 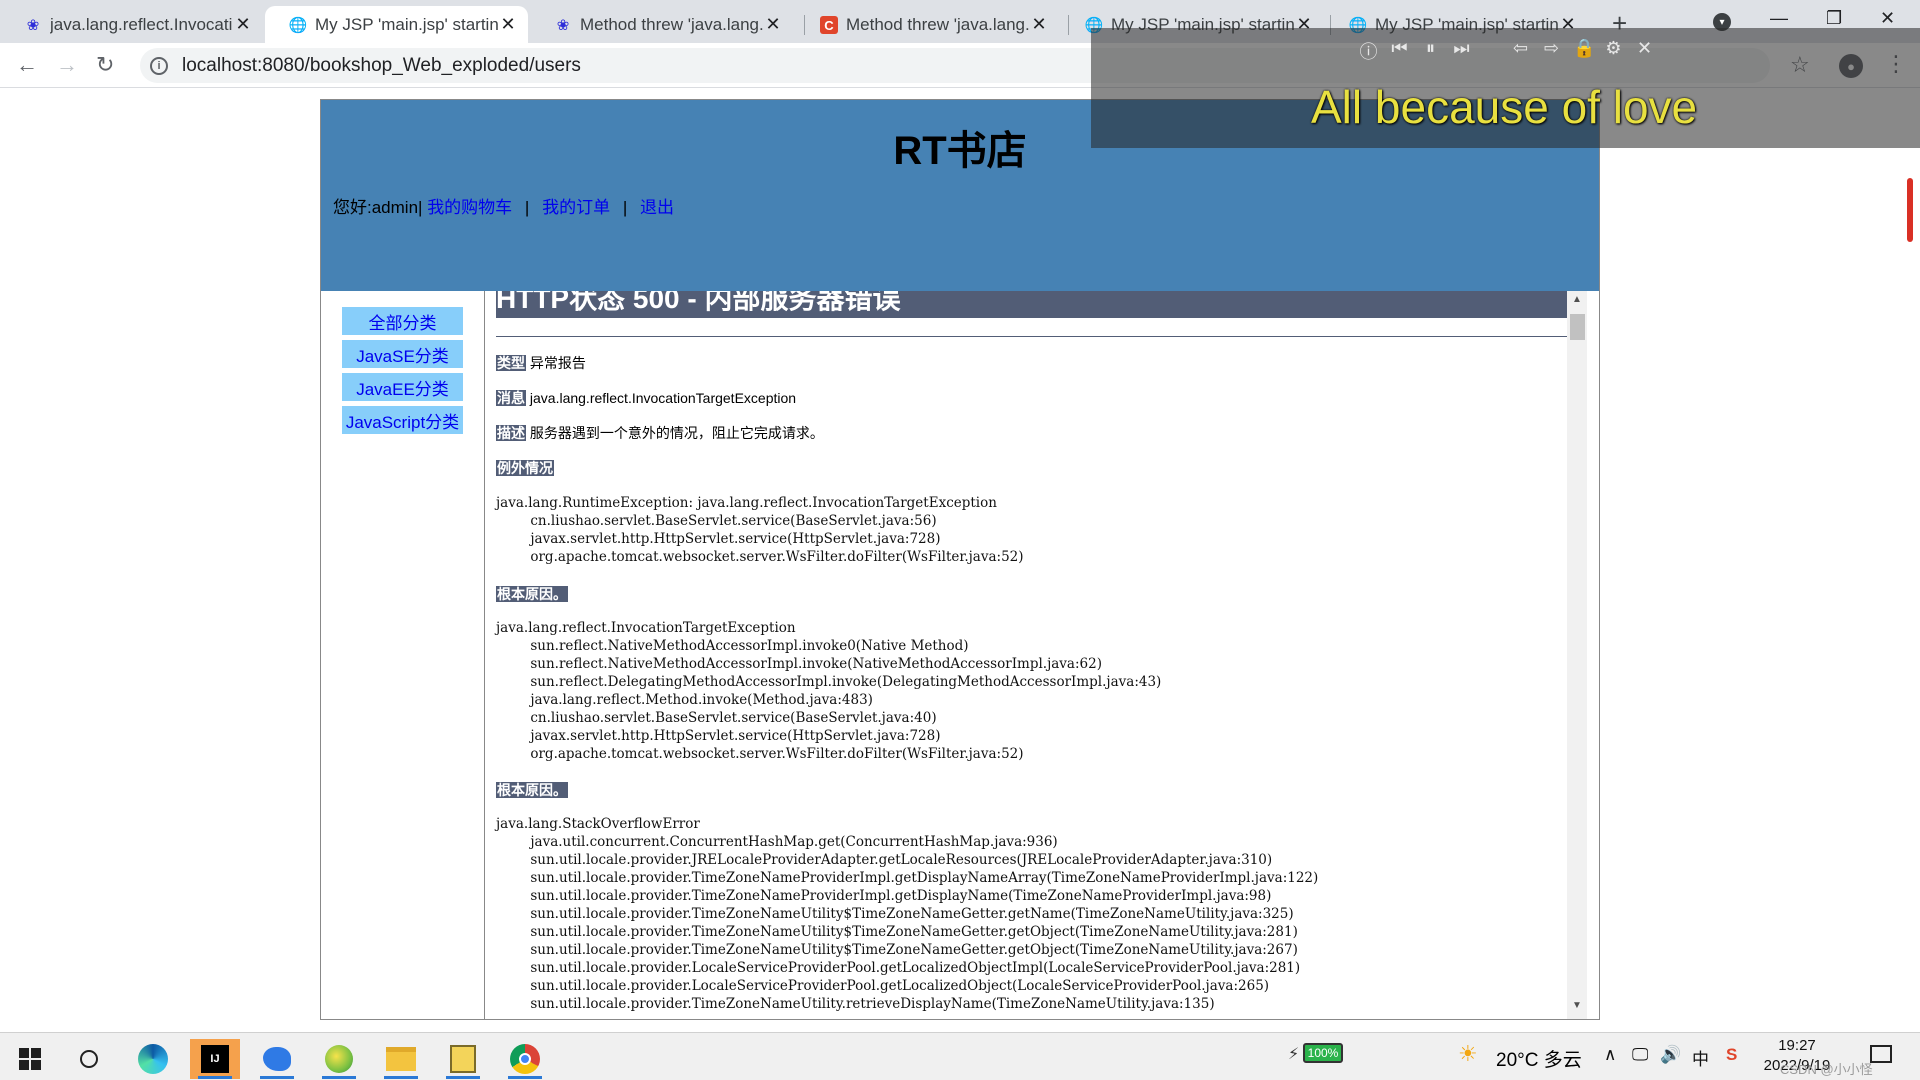 What do you see at coordinates (469, 207) in the screenshot?
I see `cart-link: 我的购物车` at bounding box center [469, 207].